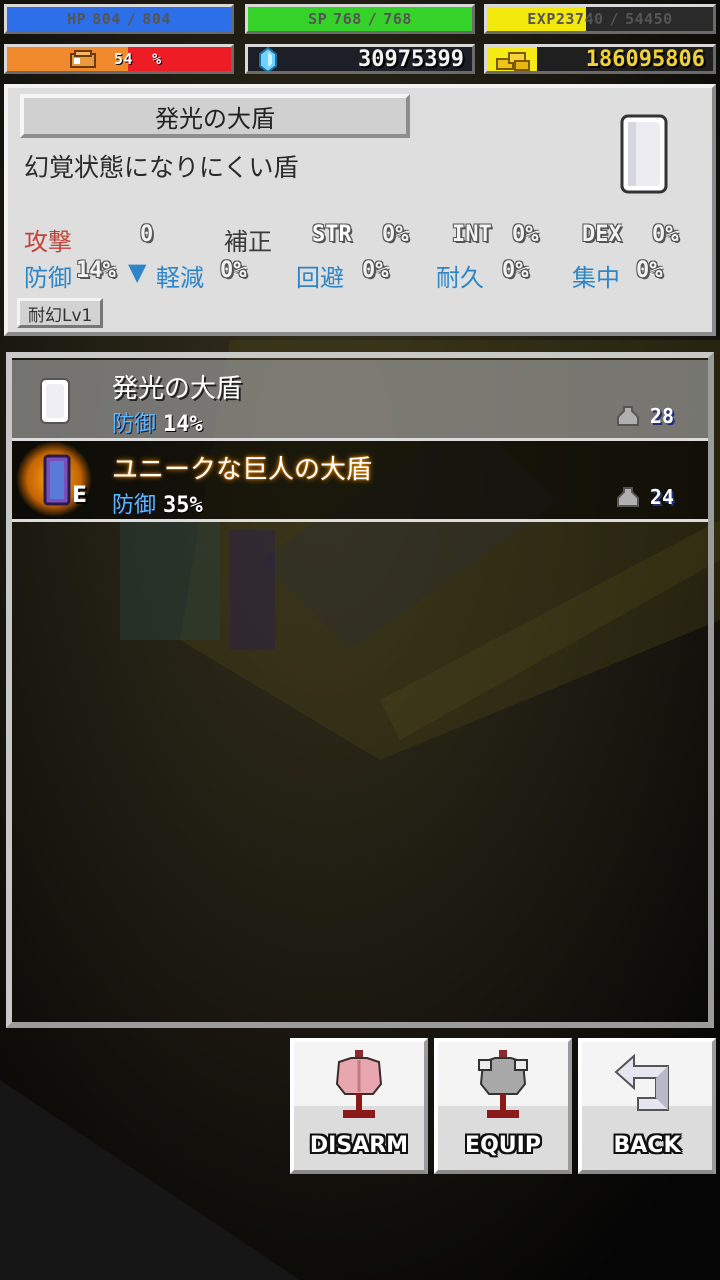 This screenshot has width=720, height=1280. What do you see at coordinates (525, 234) in the screenshot?
I see `int-value: 0%` at bounding box center [525, 234].